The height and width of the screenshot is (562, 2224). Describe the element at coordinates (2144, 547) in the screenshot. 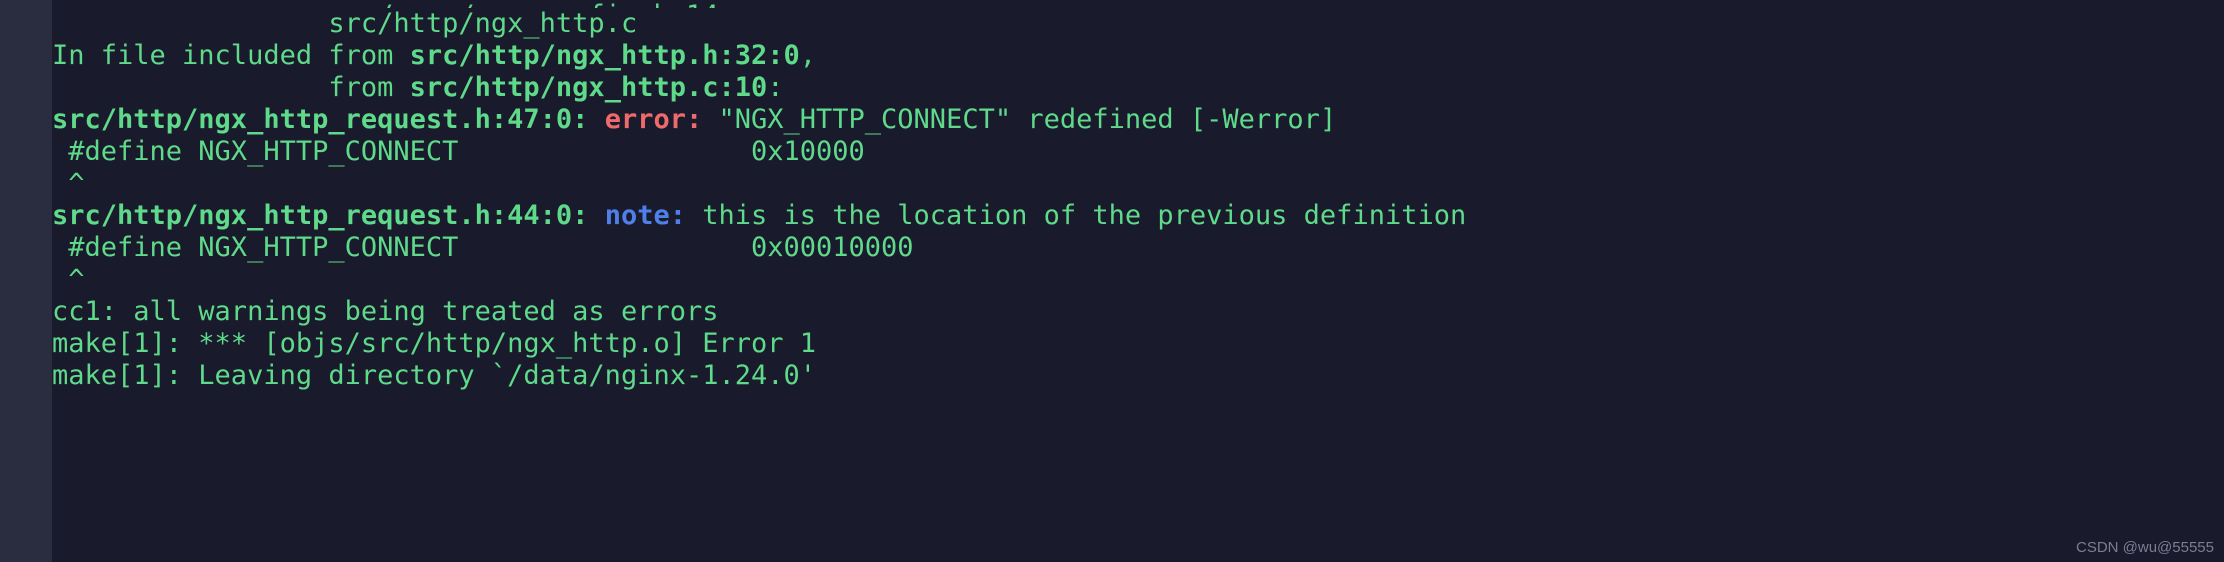

I see `csdn-watermark: CSDN @wu@55555` at that location.